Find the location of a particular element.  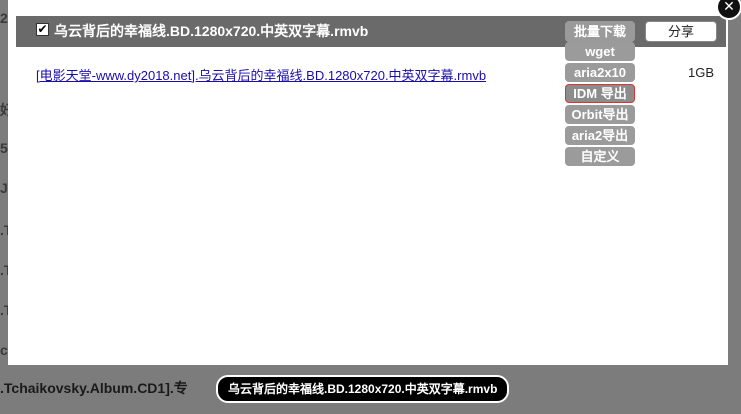

menu-item-aria2x10: aria2x10 is located at coordinates (600, 72).